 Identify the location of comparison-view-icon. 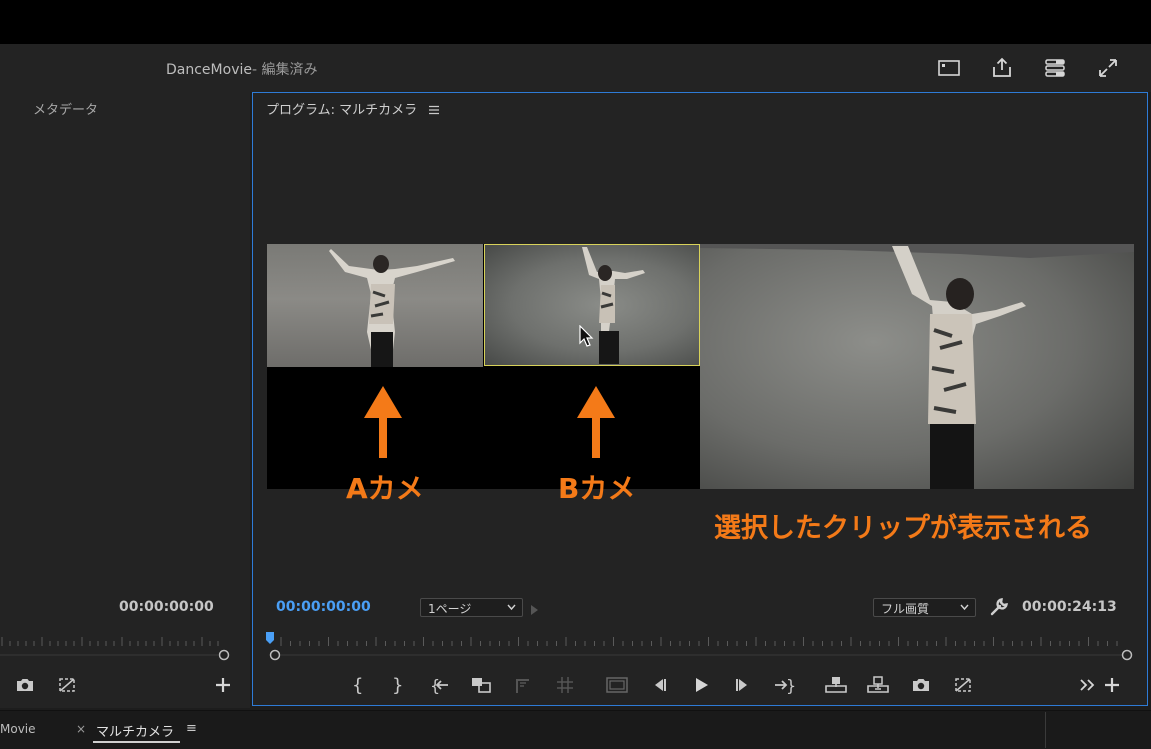
(963, 685).